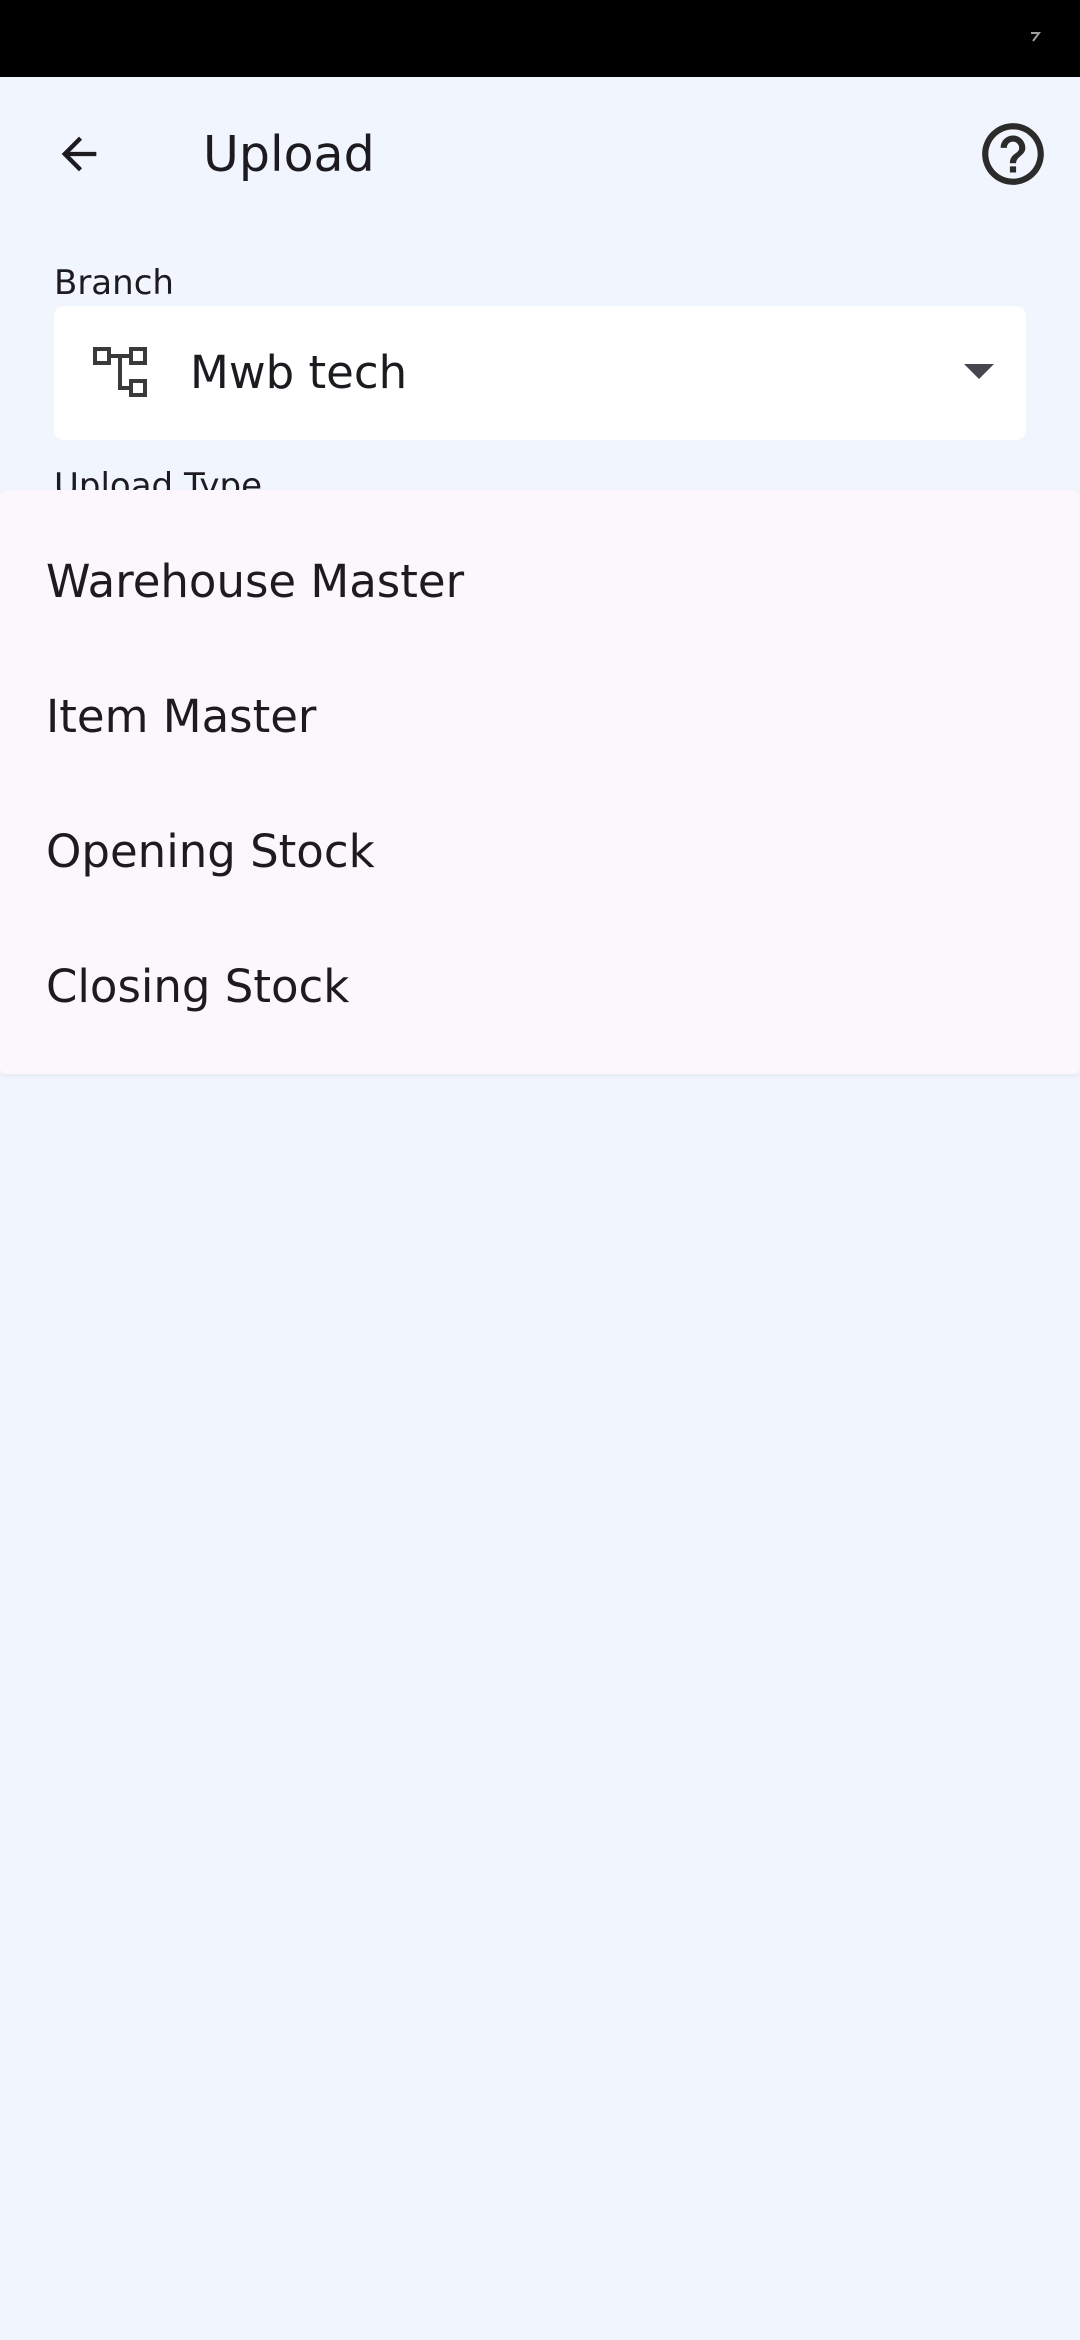  What do you see at coordinates (540, 156) in the screenshot?
I see `app-bar: Upload` at bounding box center [540, 156].